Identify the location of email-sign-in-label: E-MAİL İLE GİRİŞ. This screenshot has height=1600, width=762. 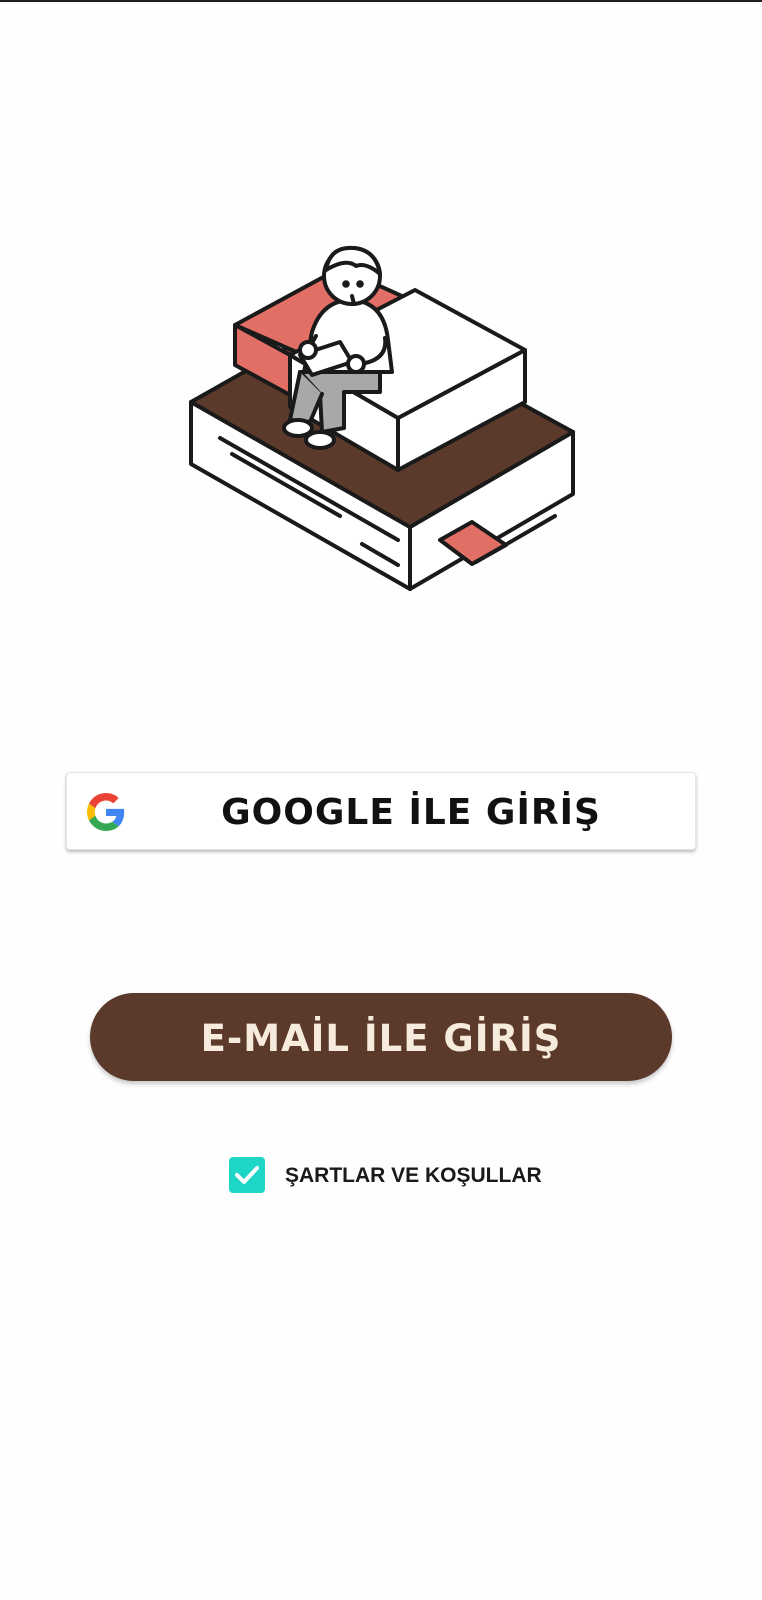
(381, 1038).